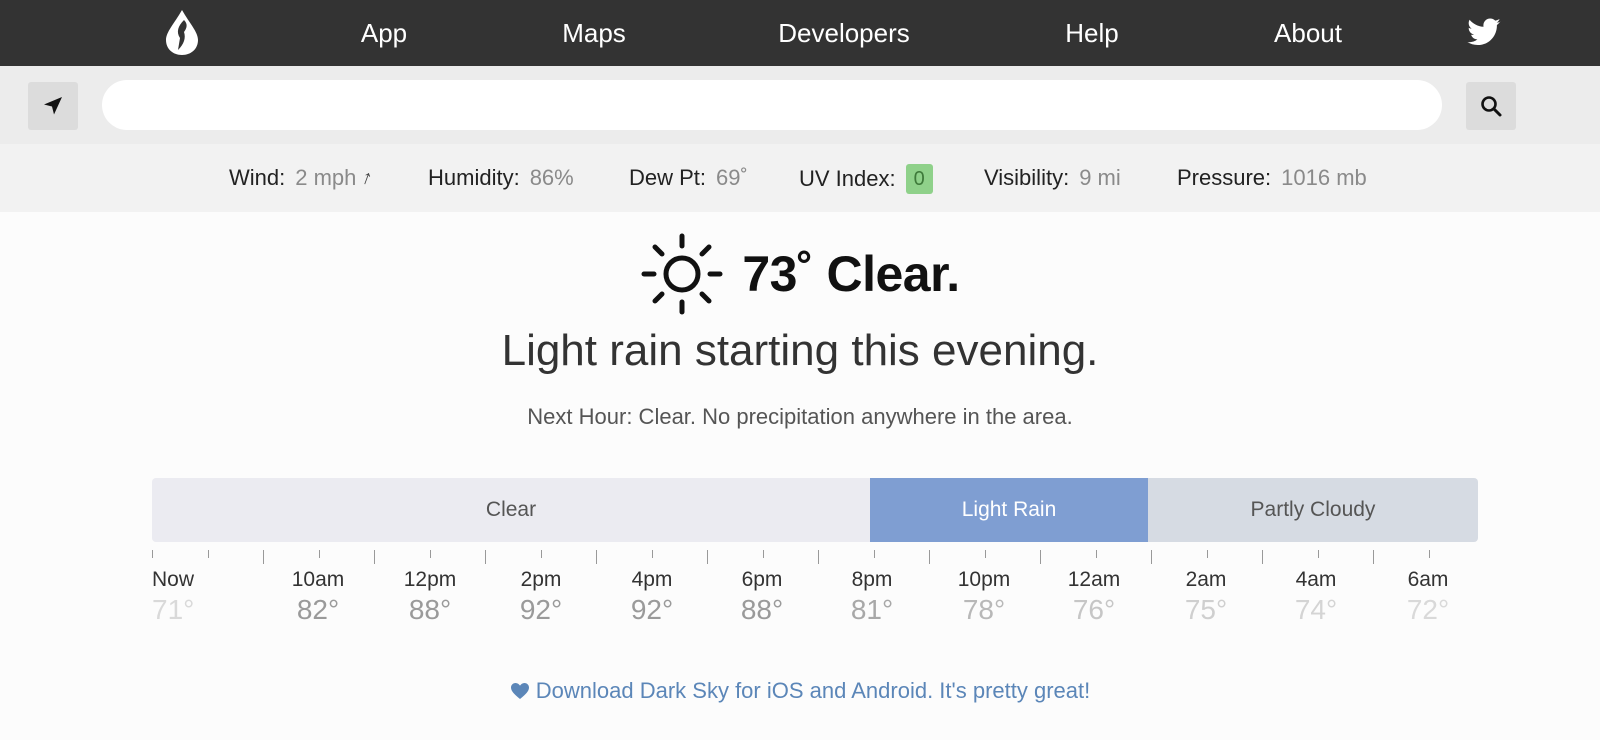  I want to click on stat-uv-index: UV Index: 0, so click(866, 179).